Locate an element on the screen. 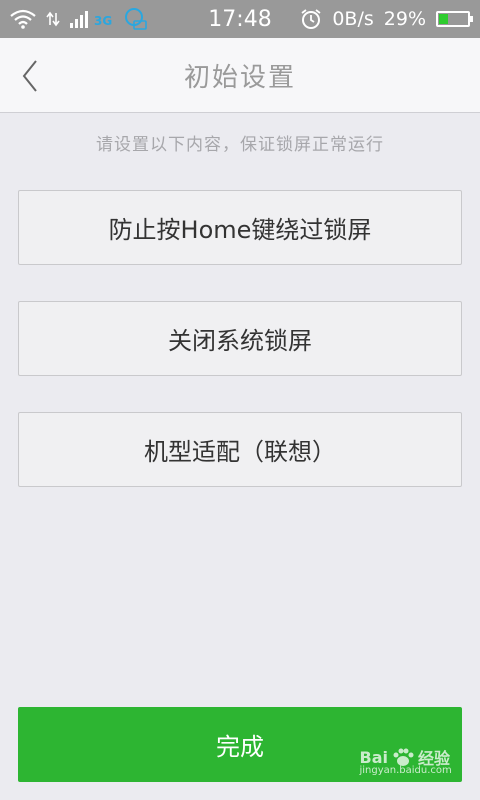 Image resolution: width=480 pixels, height=800 pixels. close-system-lock-button: 关闭系统锁屏 is located at coordinates (240, 338).